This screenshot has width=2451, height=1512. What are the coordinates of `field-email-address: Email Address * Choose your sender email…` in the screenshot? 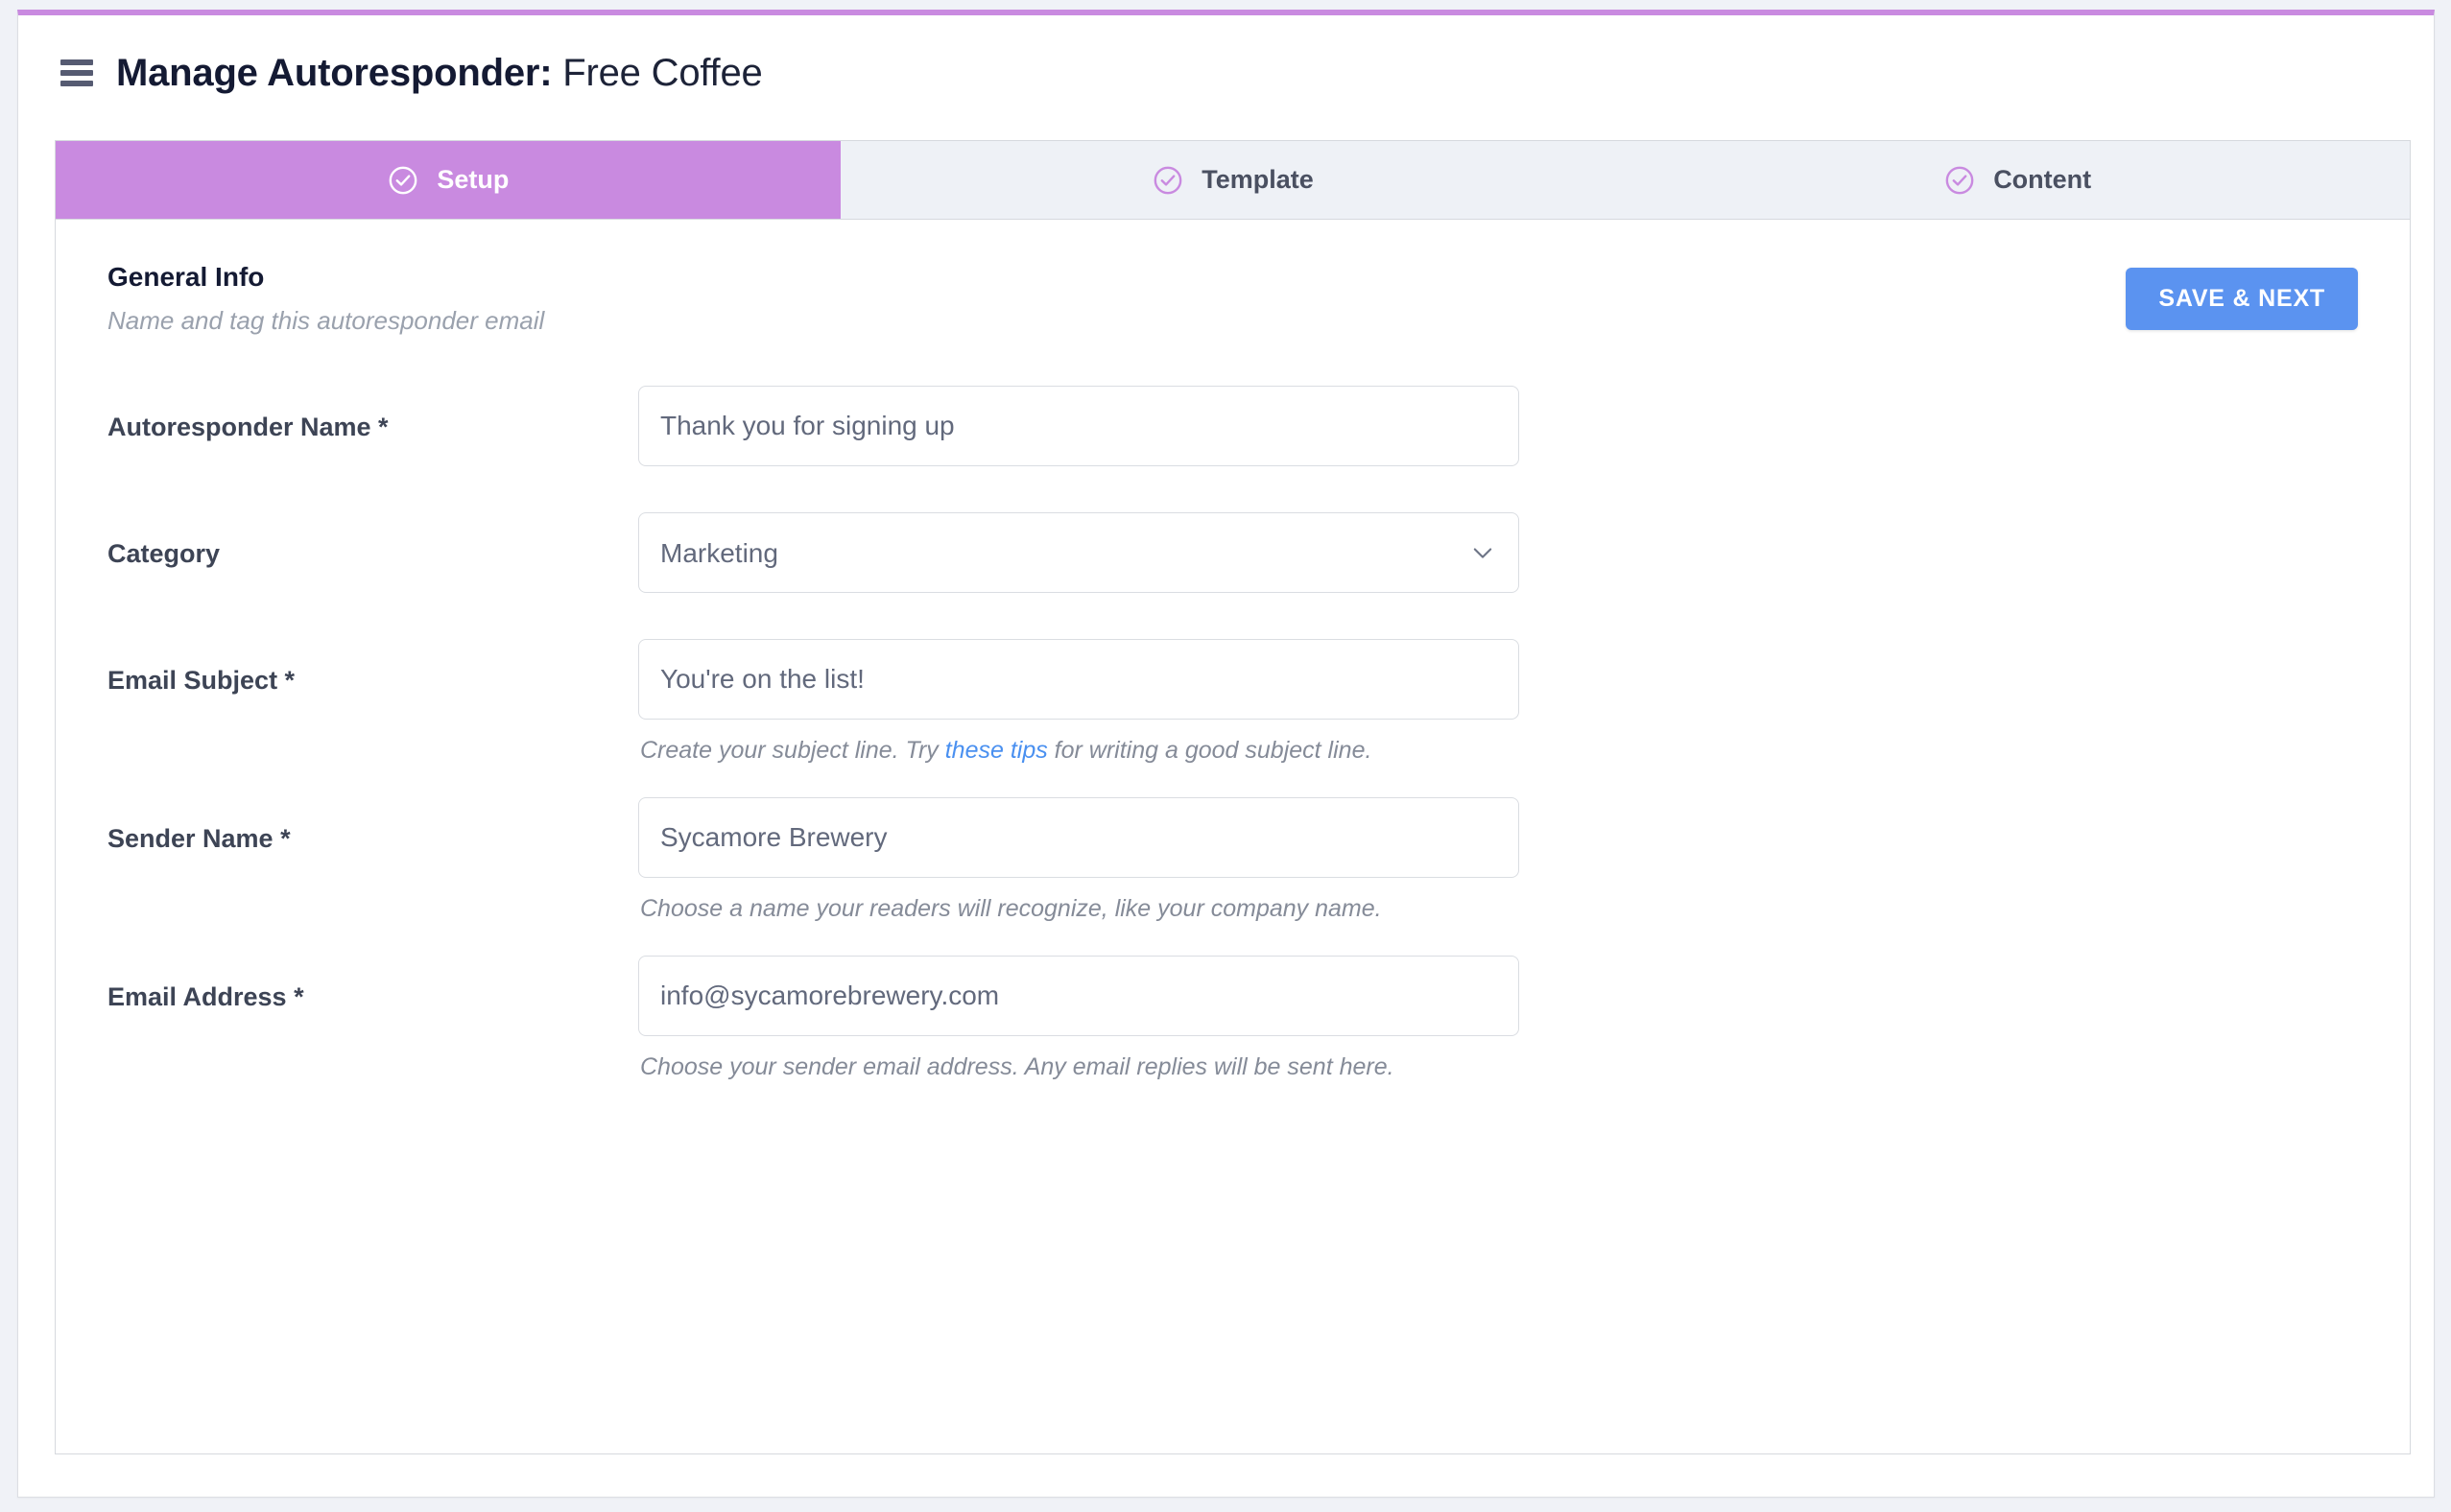 It's located at (1232, 1018).